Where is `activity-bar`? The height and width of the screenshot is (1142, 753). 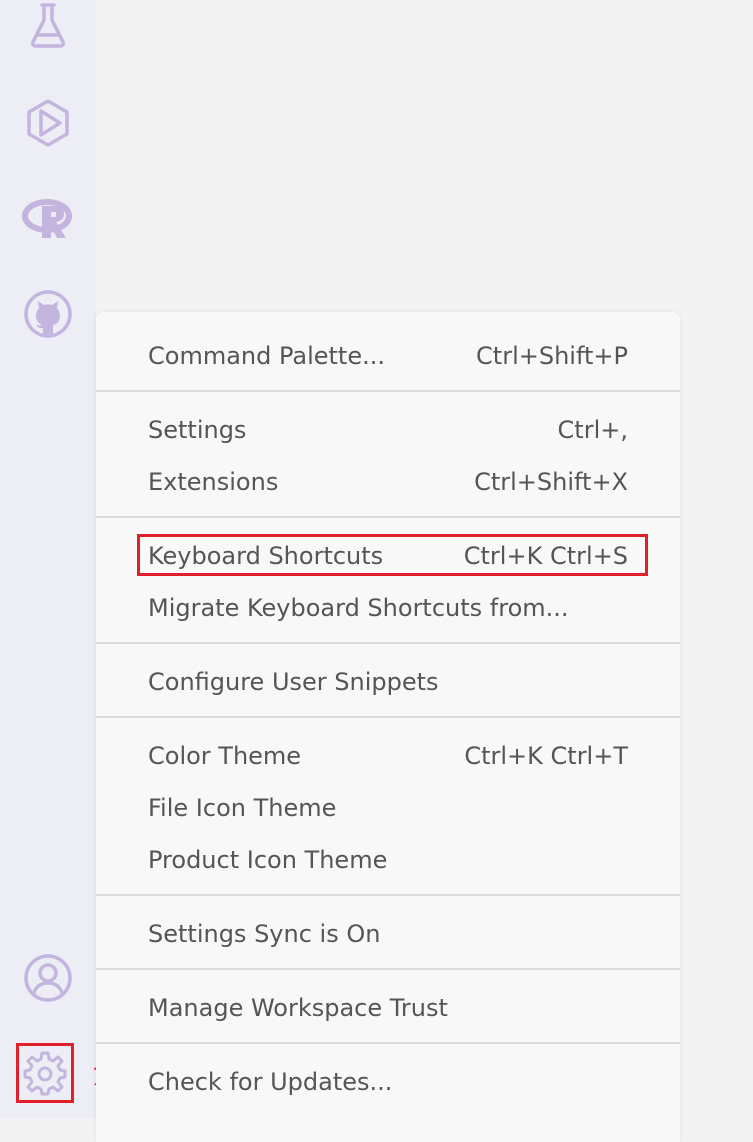
activity-bar is located at coordinates (48, 559).